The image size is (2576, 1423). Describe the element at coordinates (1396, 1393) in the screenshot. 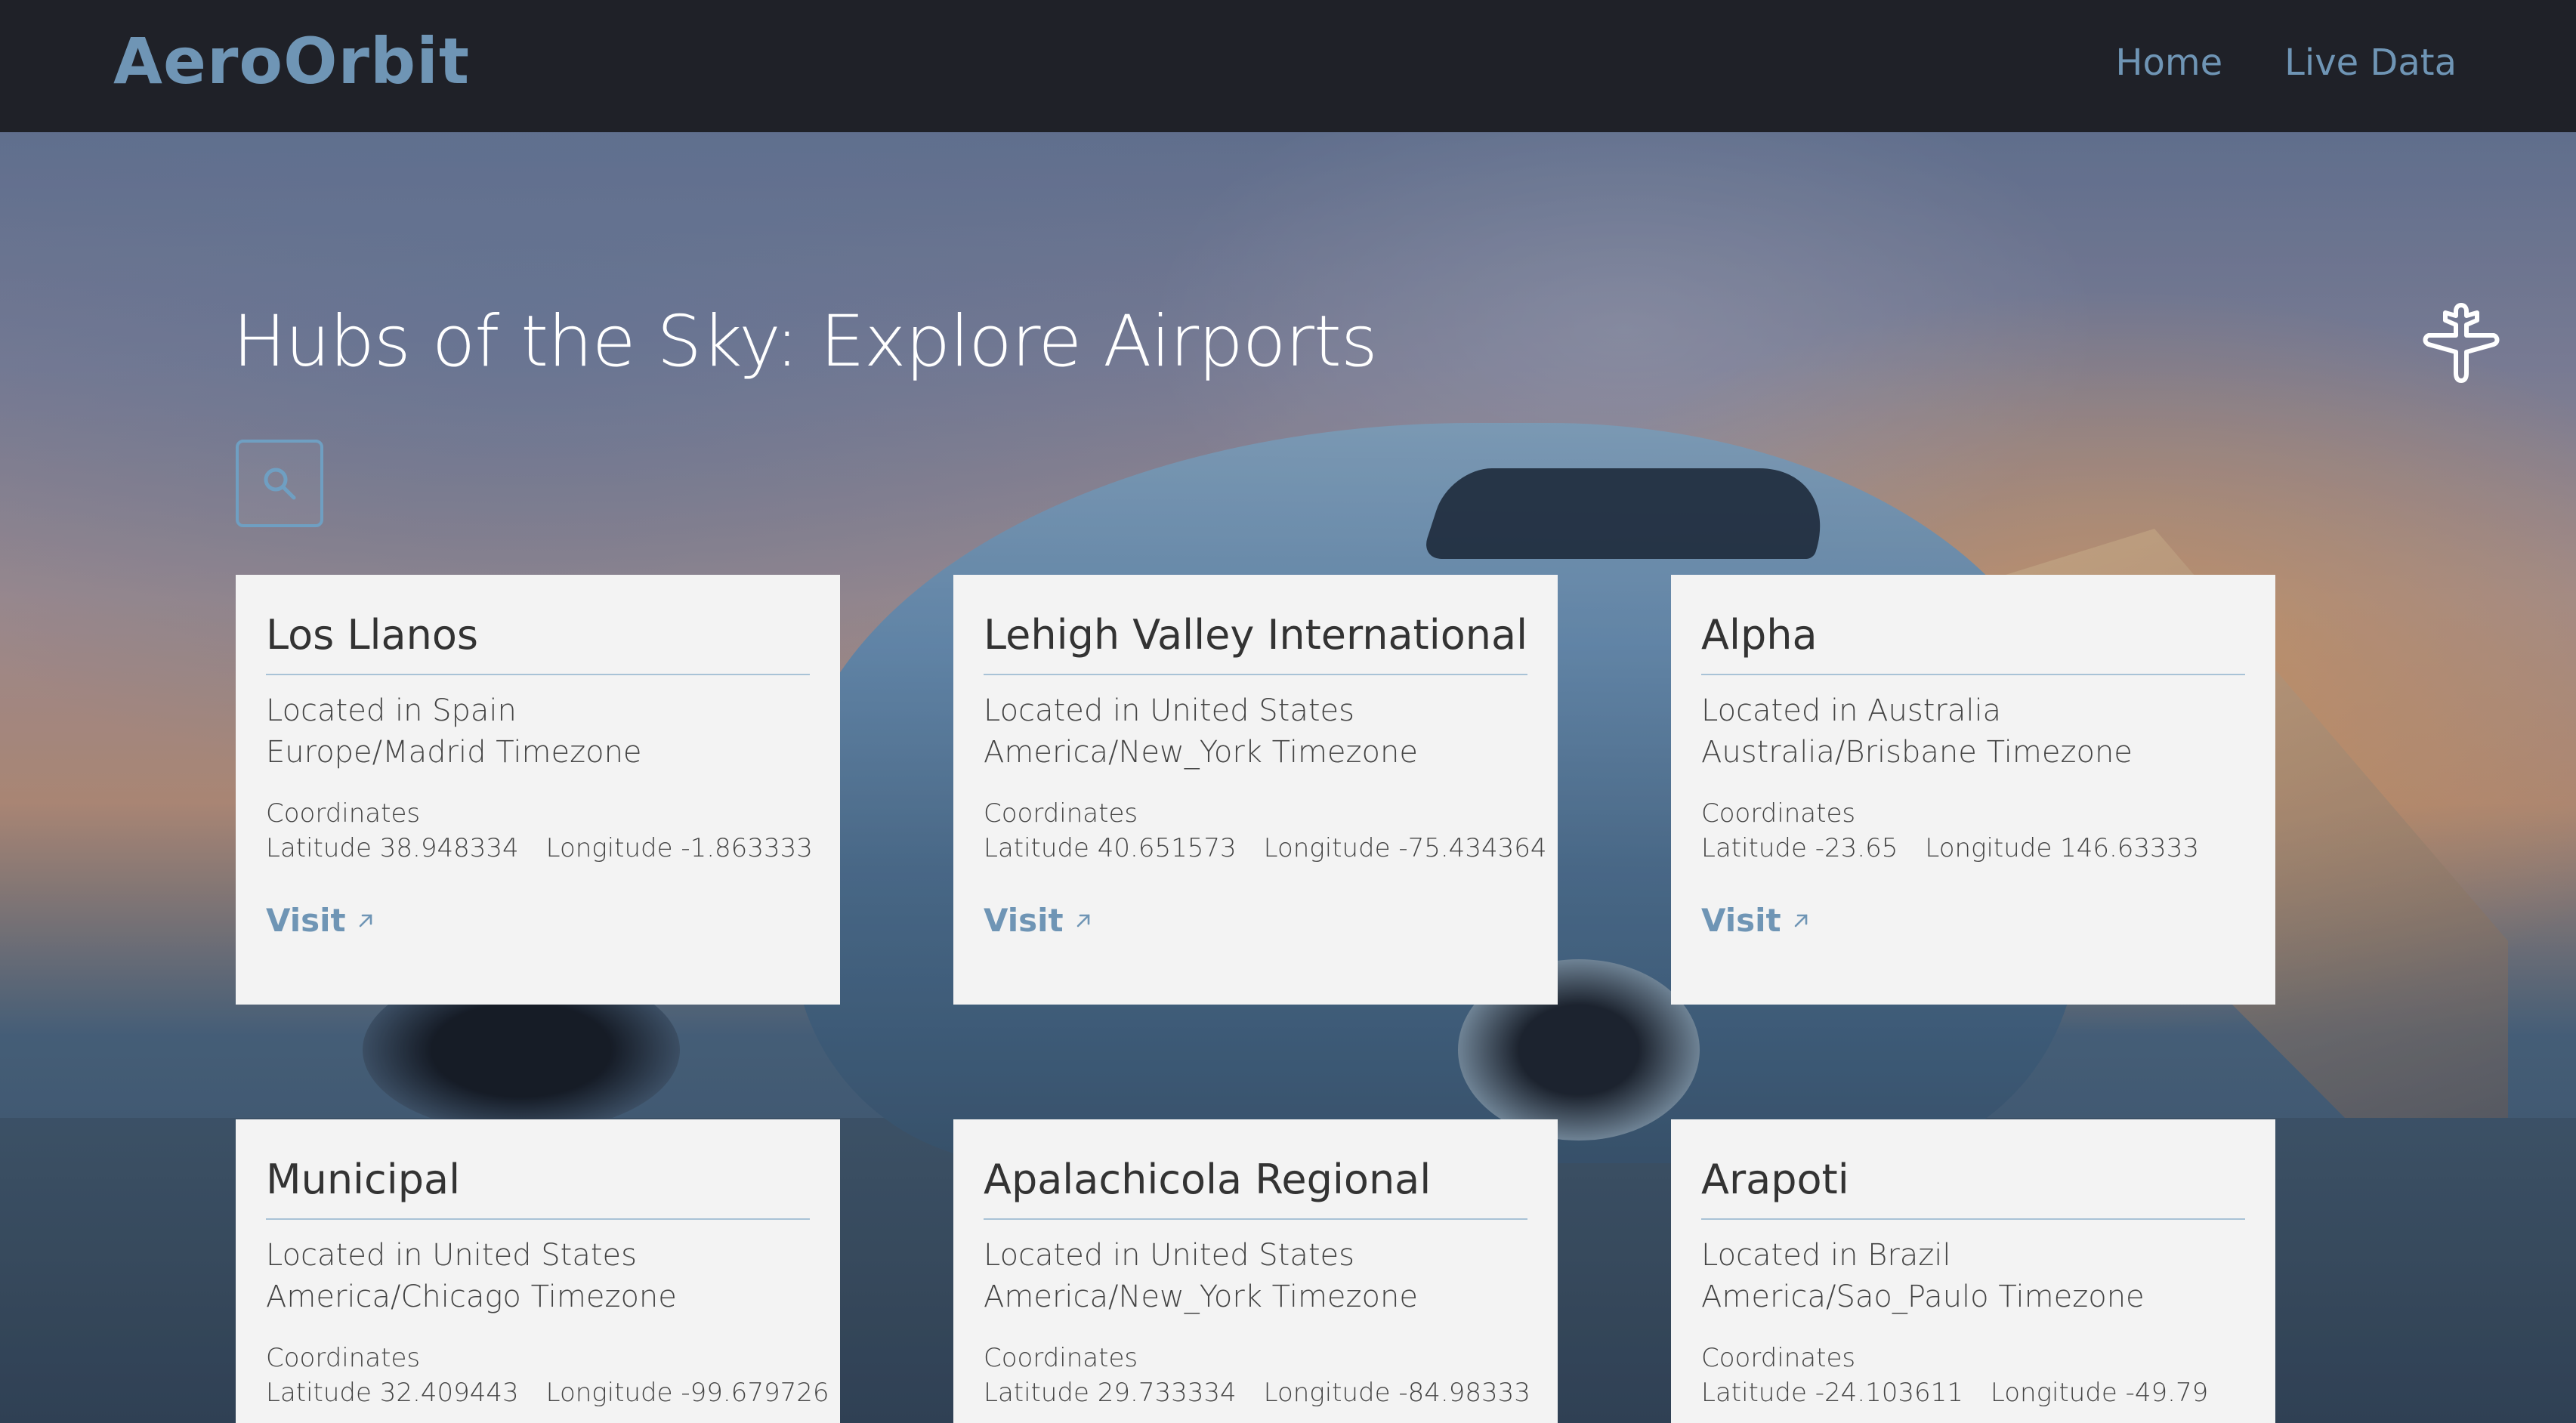

I see `longitude-value: Longitude -84.98333` at that location.